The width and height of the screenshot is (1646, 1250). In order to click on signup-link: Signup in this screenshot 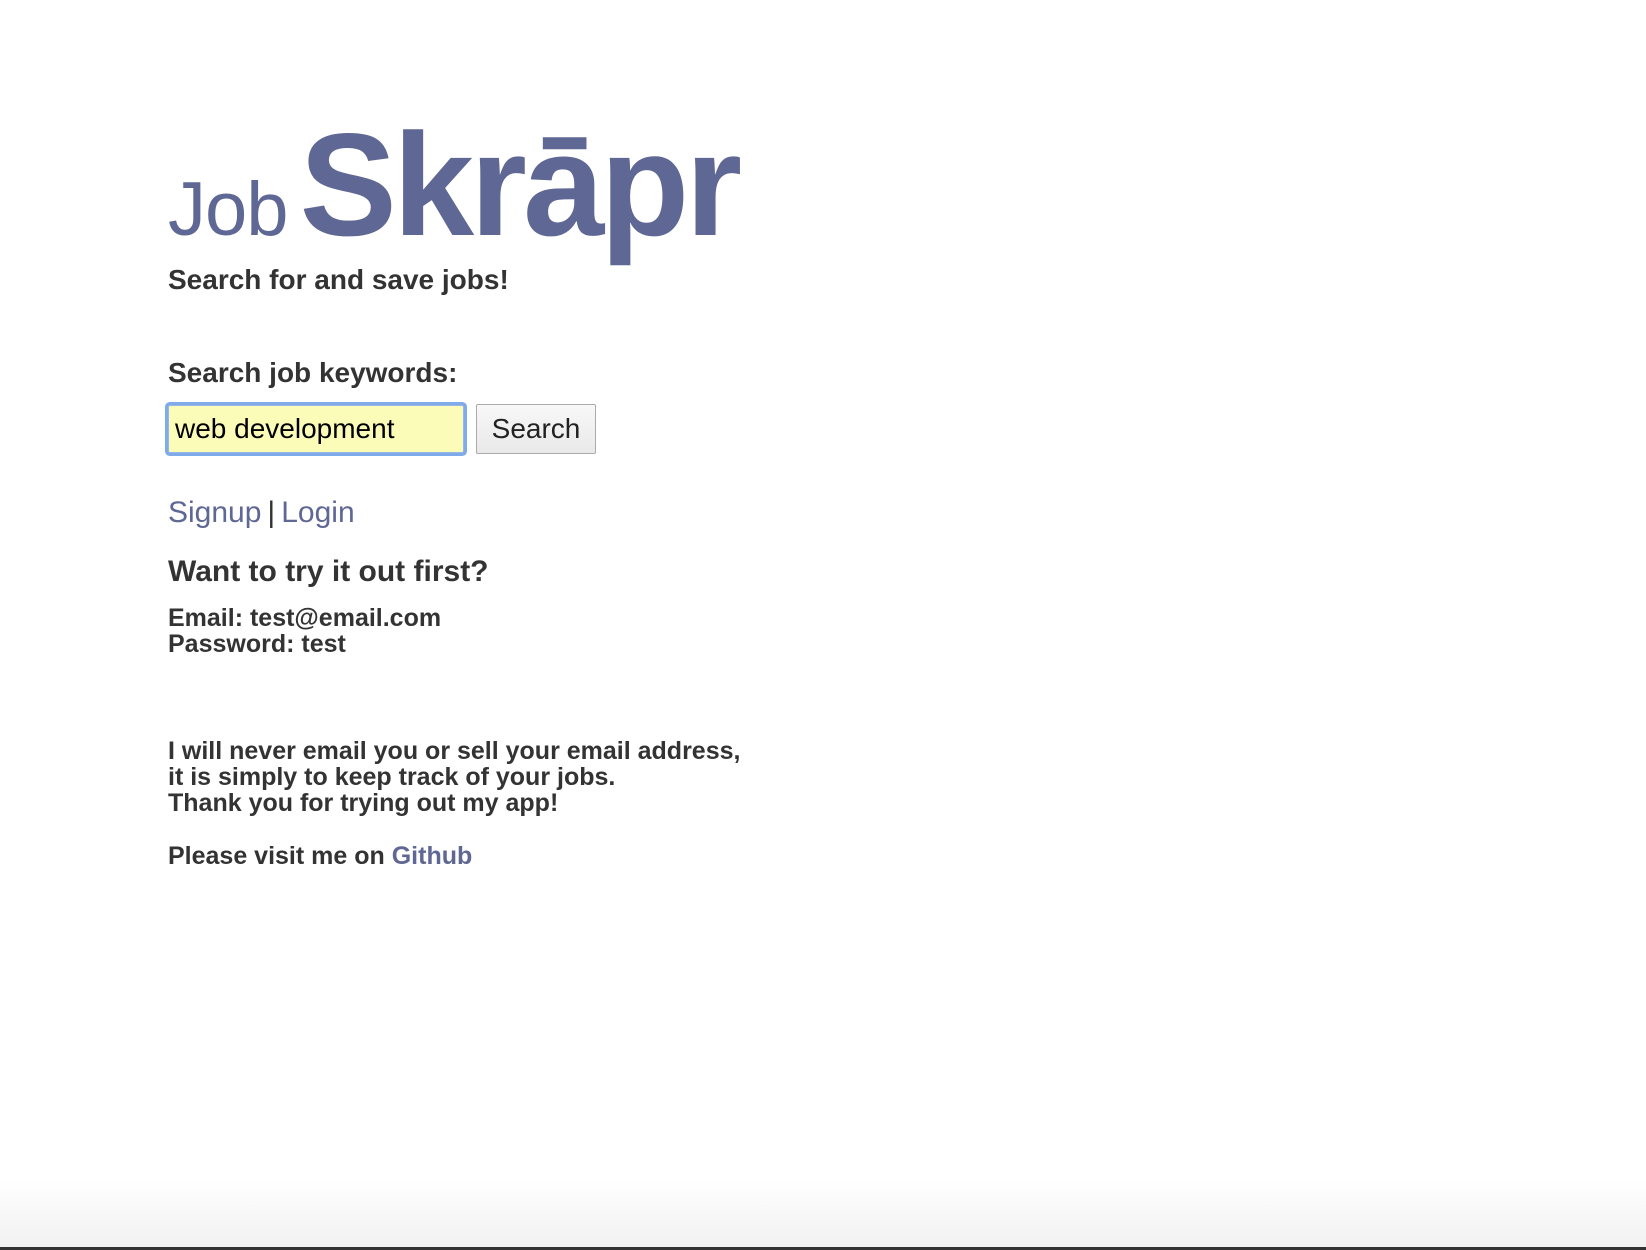, I will do `click(214, 512)`.